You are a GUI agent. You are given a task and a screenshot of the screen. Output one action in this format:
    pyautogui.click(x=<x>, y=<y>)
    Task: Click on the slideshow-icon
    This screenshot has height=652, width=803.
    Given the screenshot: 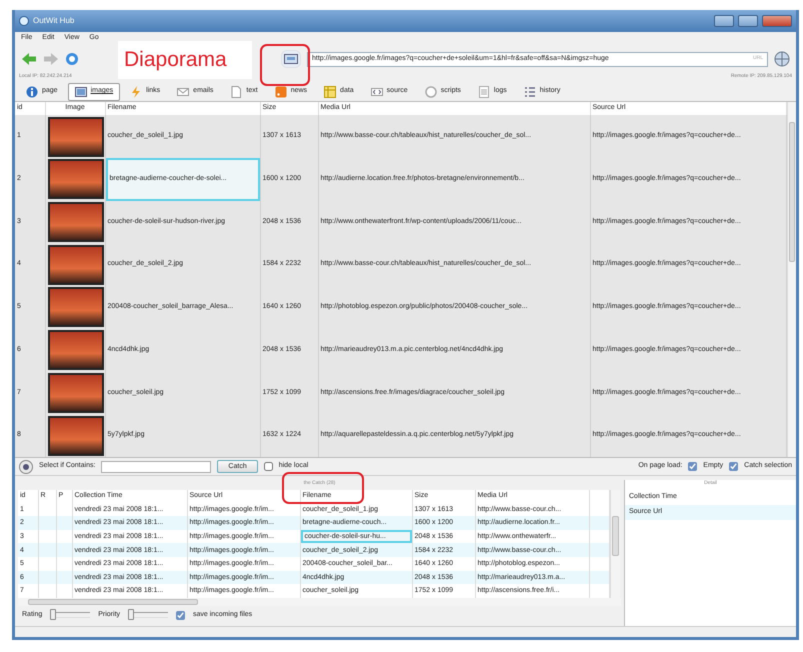 What is the action you would take?
    pyautogui.click(x=291, y=59)
    